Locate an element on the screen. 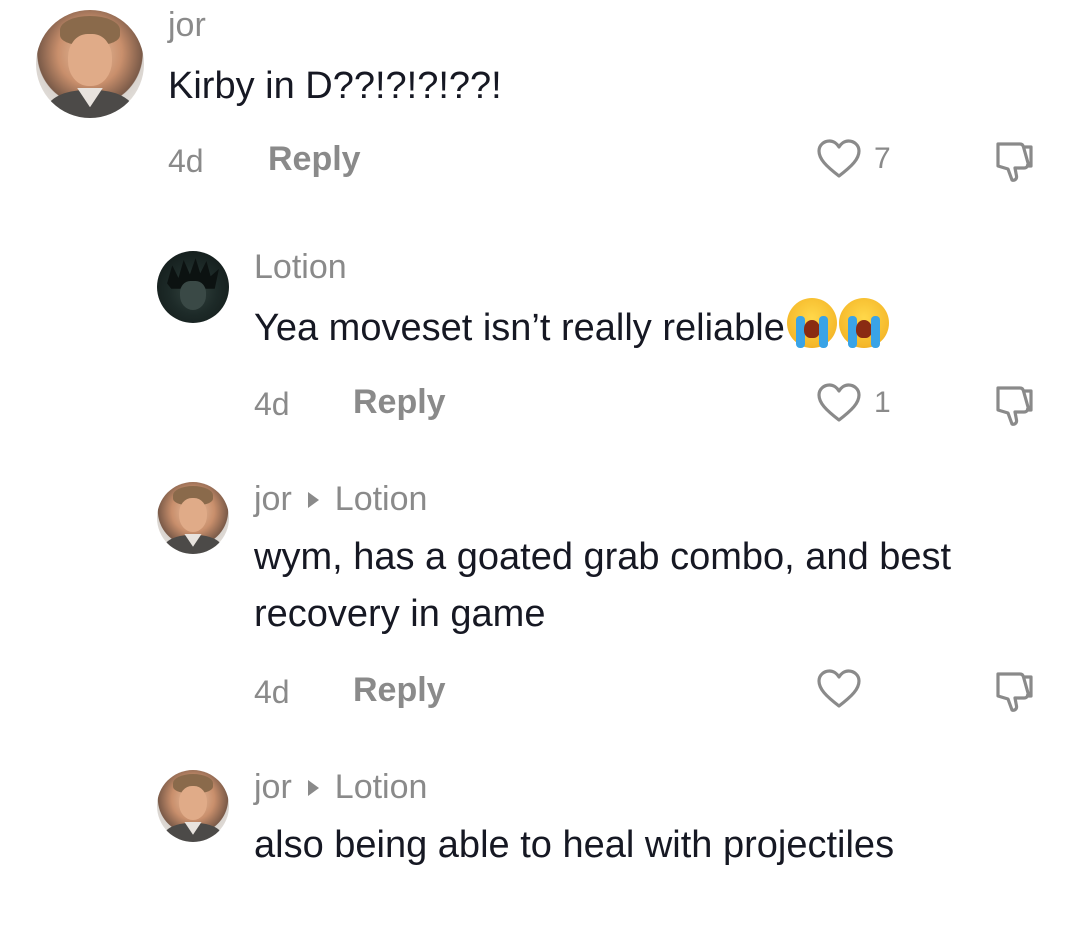  like-button: 7 is located at coordinates (853, 159).